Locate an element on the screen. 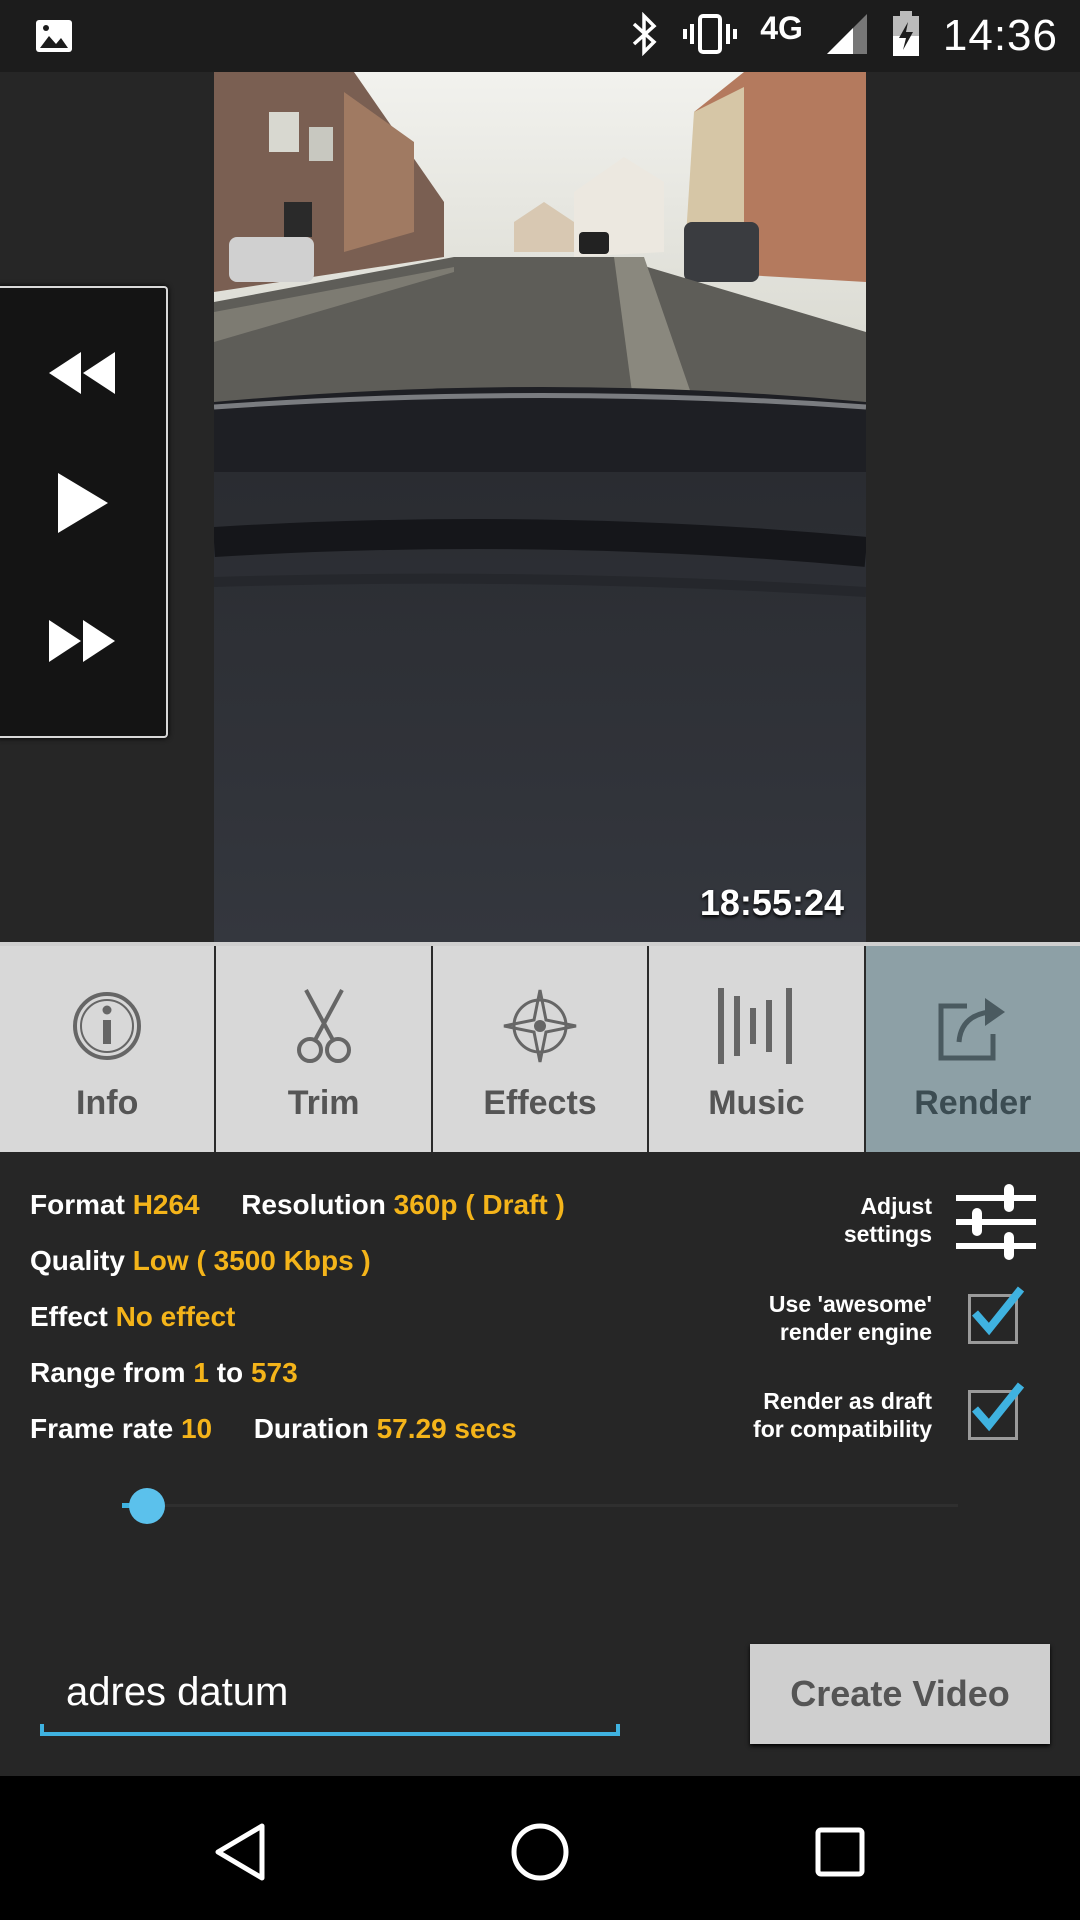 The width and height of the screenshot is (1080, 1920). image-icon is located at coordinates (54, 38).